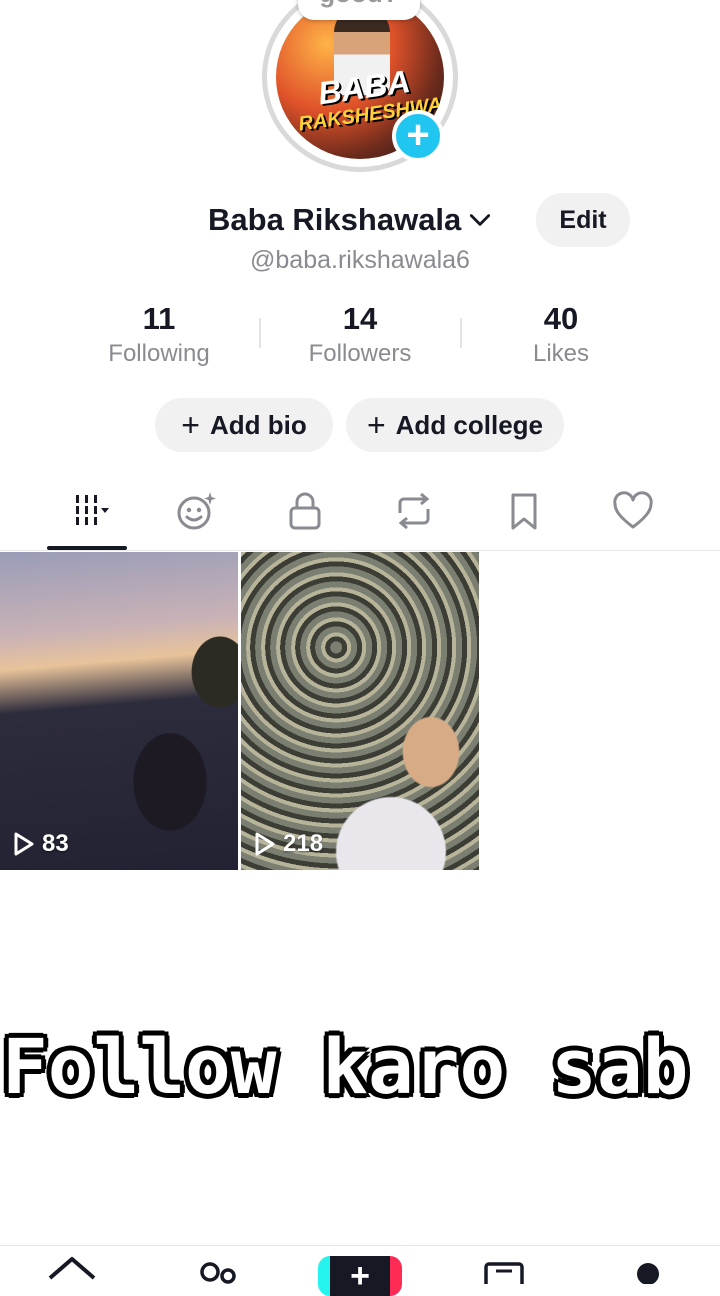  I want to click on bottom-nav-divider, so click(360, 1245).